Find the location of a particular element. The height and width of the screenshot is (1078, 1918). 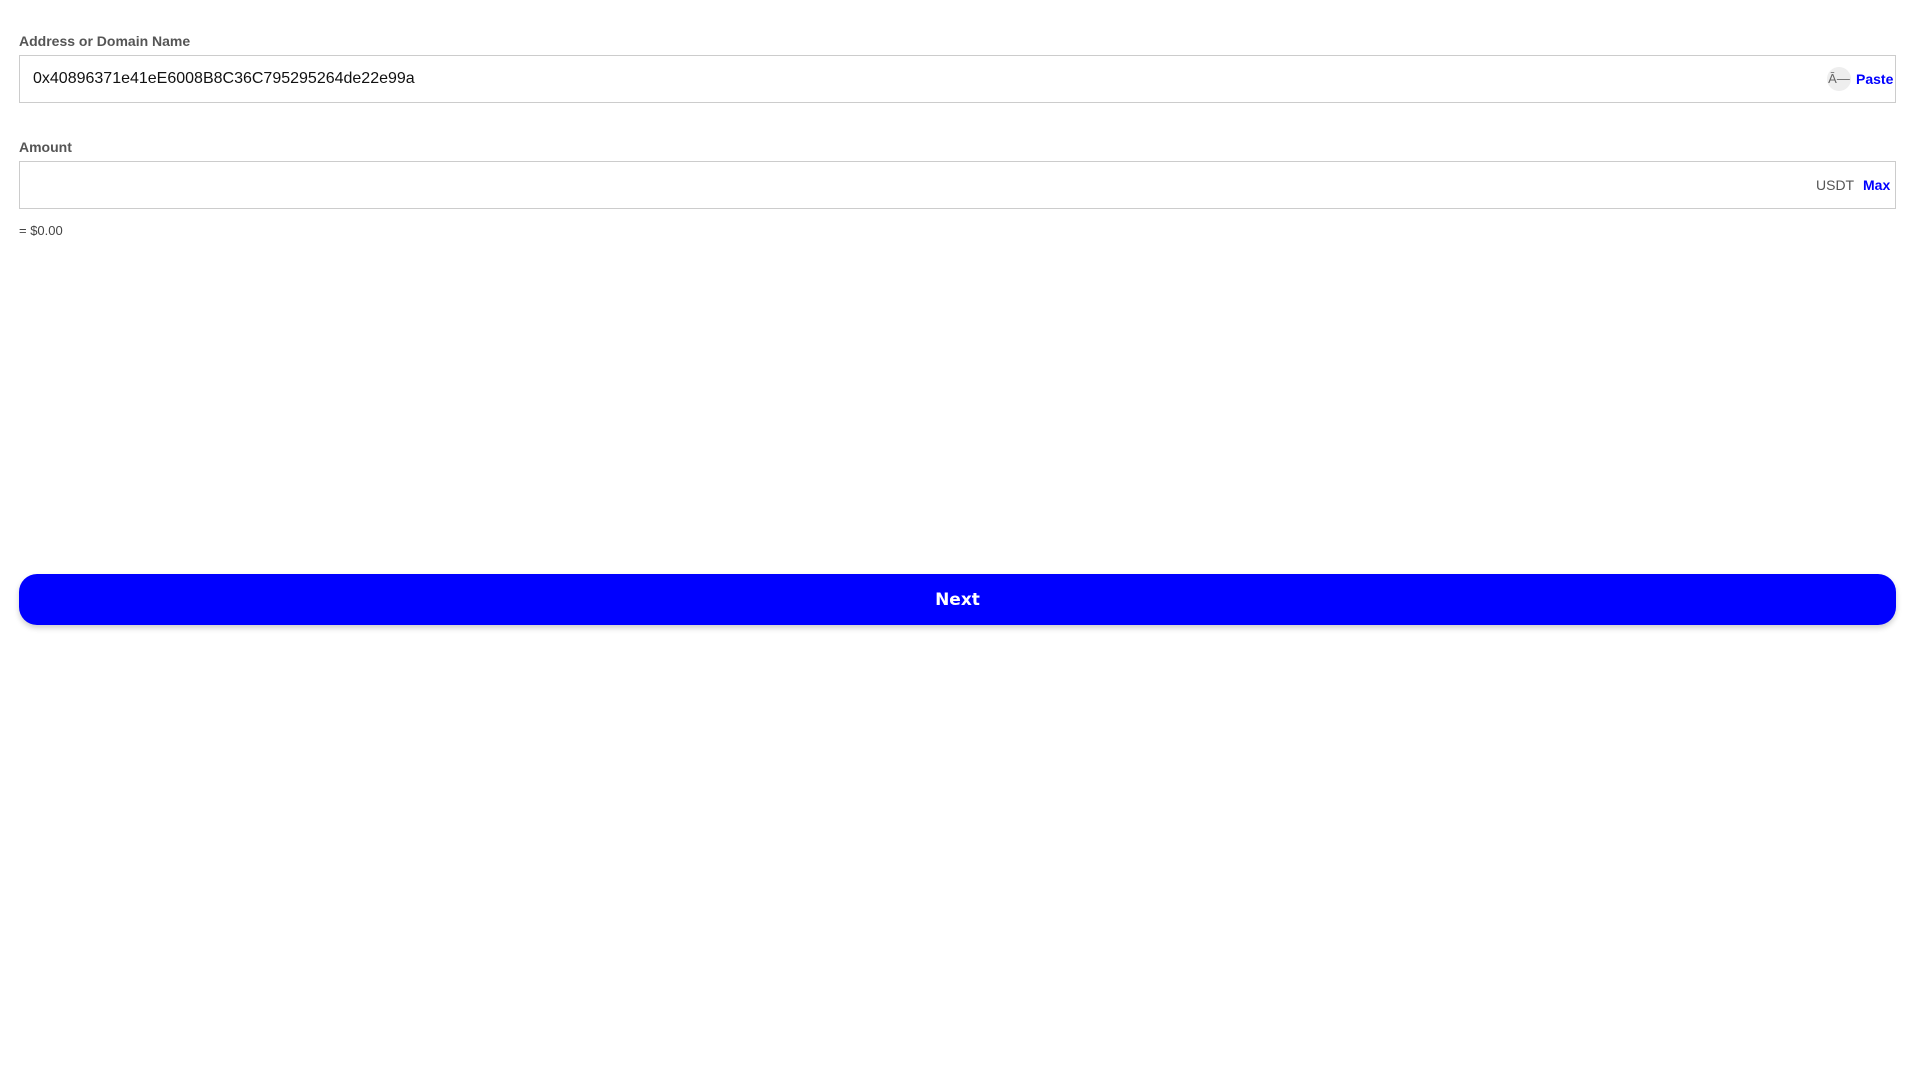

next-button: Next is located at coordinates (957, 599).